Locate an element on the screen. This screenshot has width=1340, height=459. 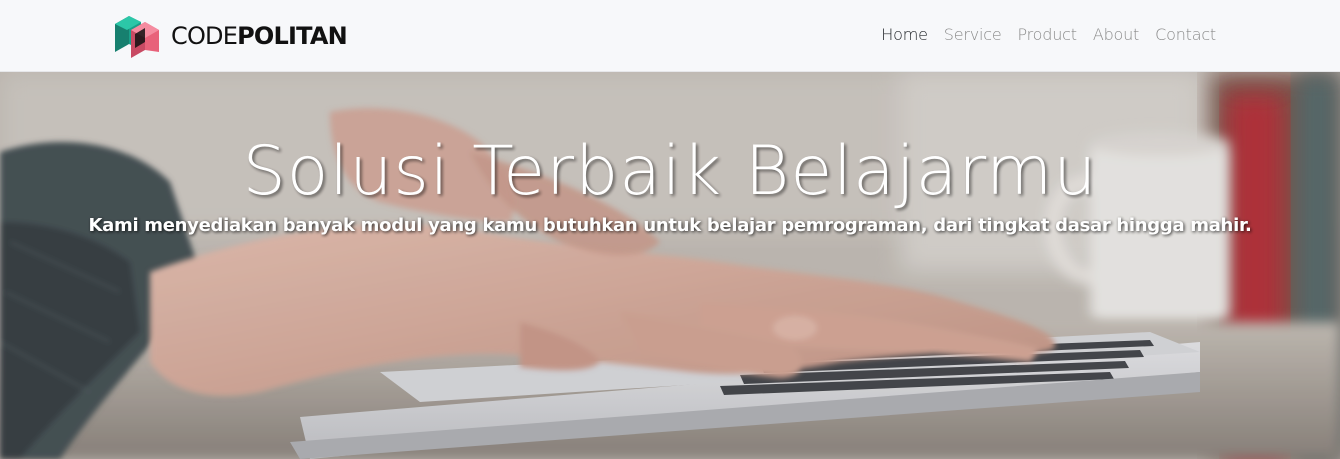
nav-link-contact: Contact is located at coordinates (1185, 35).